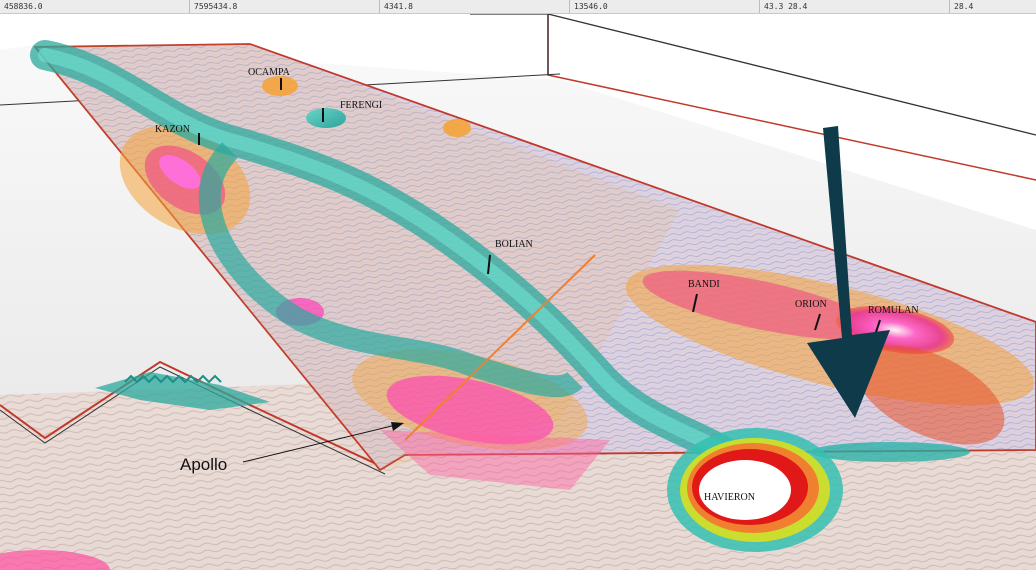 The image size is (1036, 575). What do you see at coordinates (855, 6) in the screenshot?
I see `status-field-angles: 43.3 28.4` at bounding box center [855, 6].